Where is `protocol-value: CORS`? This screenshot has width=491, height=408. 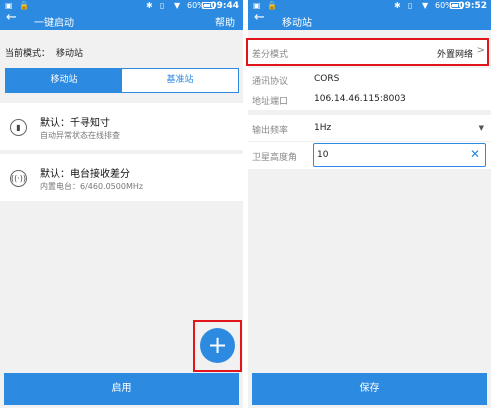 protocol-value: CORS is located at coordinates (327, 79).